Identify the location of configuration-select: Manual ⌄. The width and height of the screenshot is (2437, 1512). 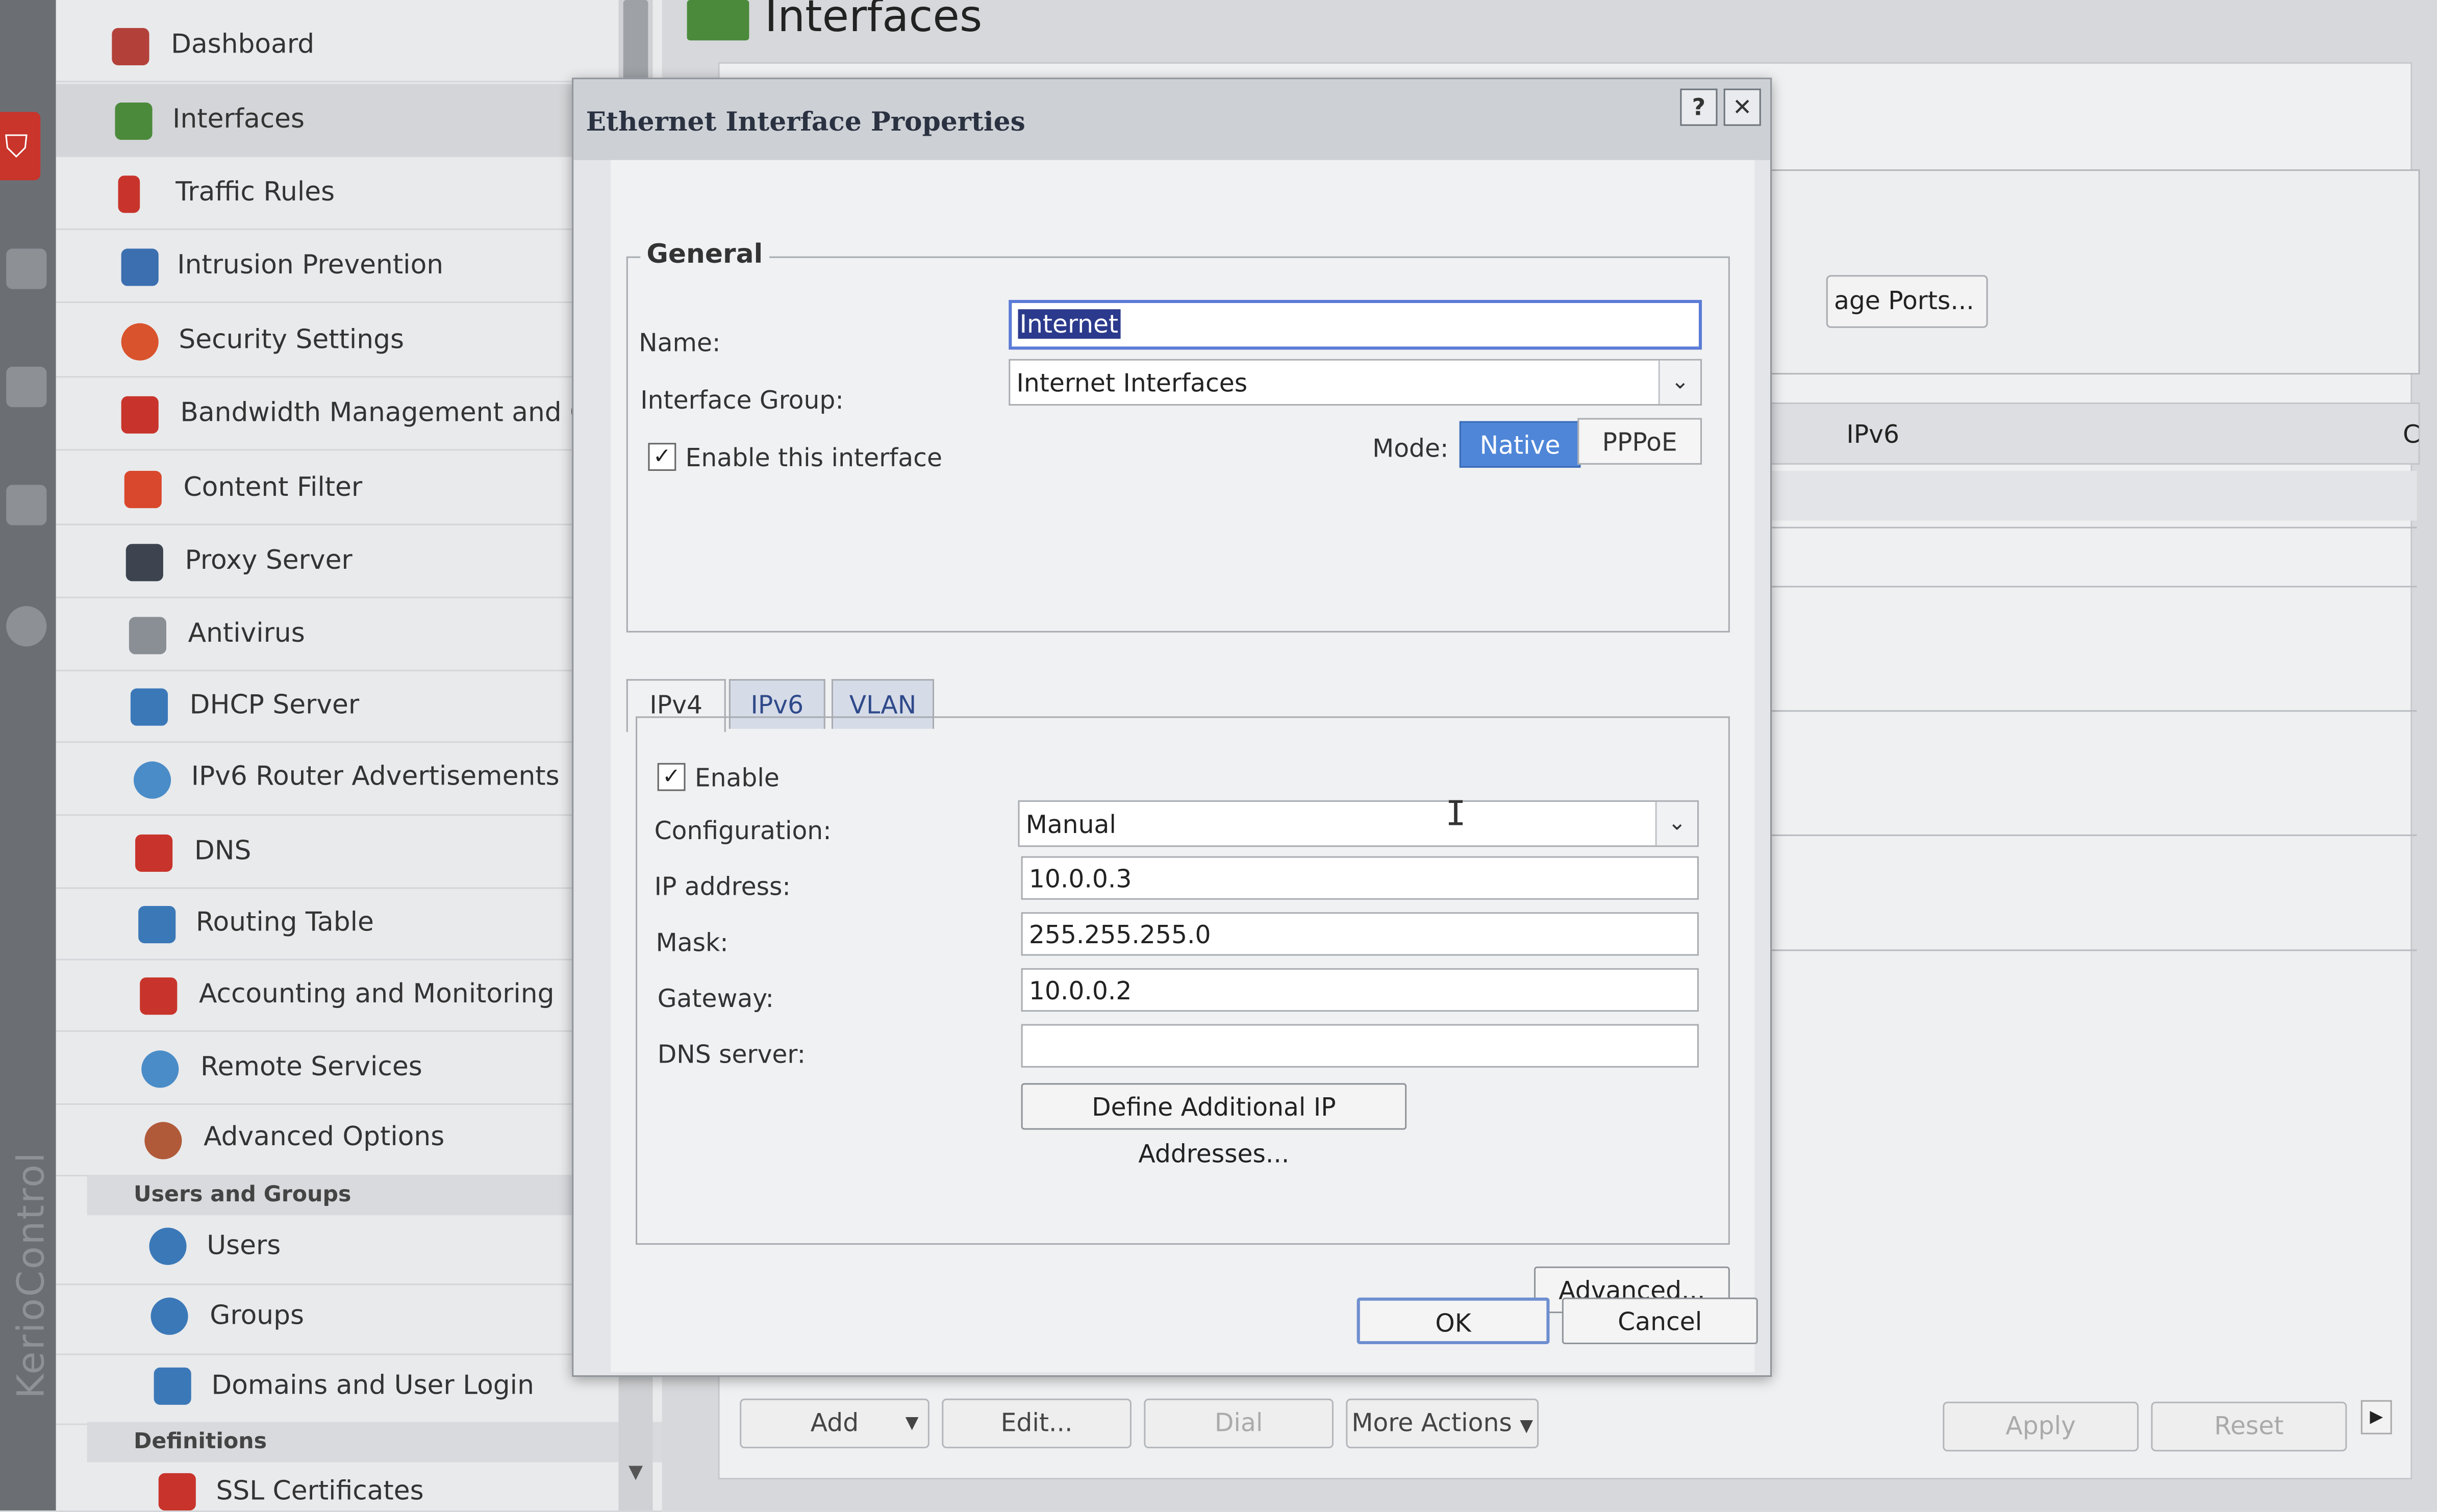
(1358, 823).